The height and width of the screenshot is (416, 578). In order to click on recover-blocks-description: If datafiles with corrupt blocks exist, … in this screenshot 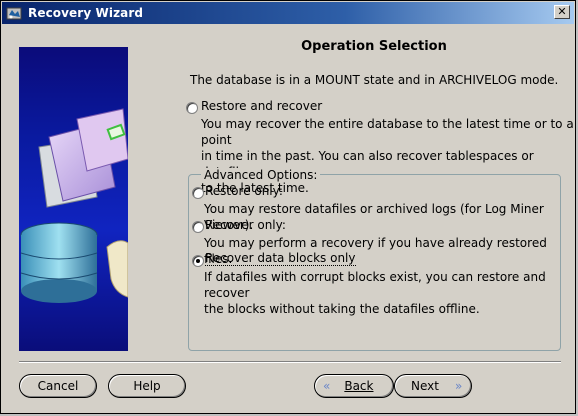, I will do `click(389, 293)`.